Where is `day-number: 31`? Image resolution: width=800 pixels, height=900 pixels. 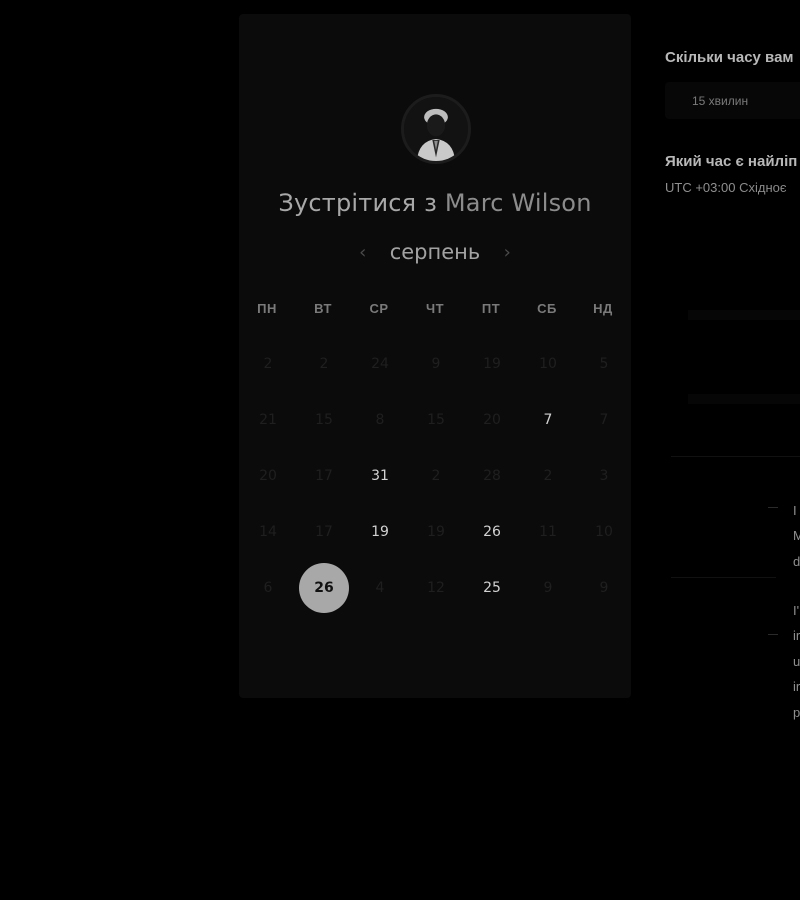
day-number: 31 is located at coordinates (380, 476).